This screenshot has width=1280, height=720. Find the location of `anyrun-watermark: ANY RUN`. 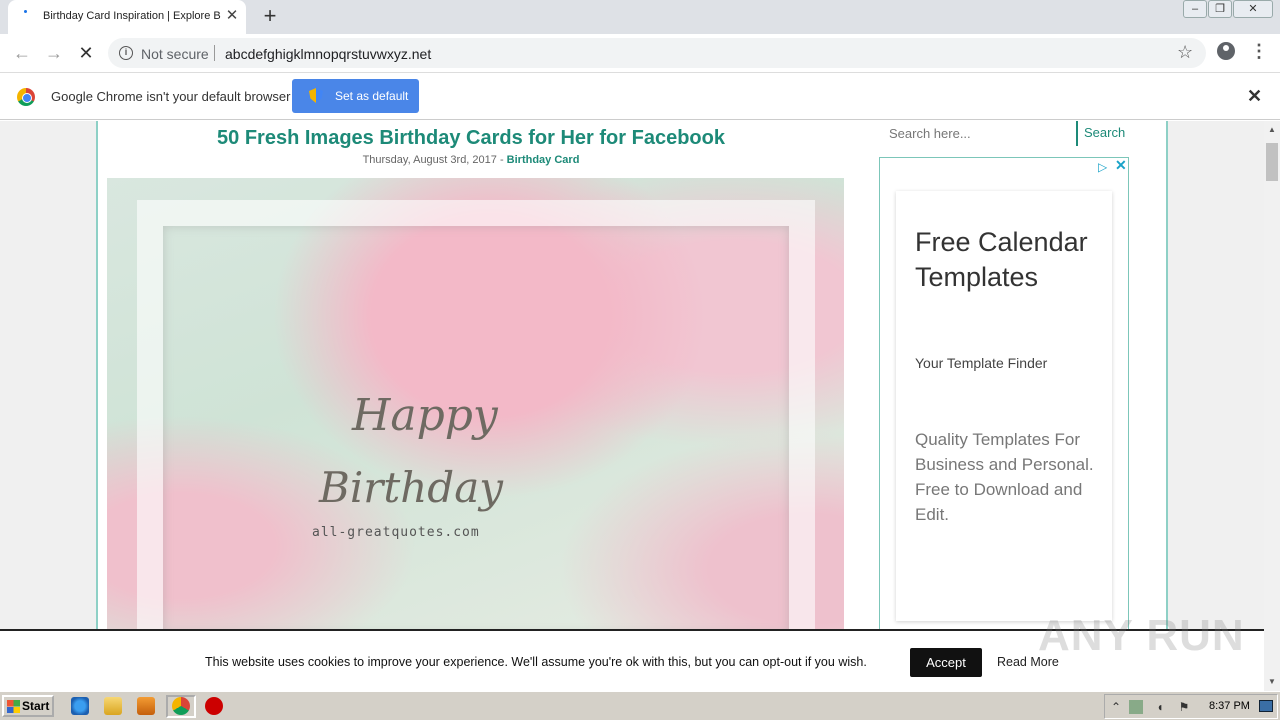

anyrun-watermark: ANY RUN is located at coordinates (1141, 635).